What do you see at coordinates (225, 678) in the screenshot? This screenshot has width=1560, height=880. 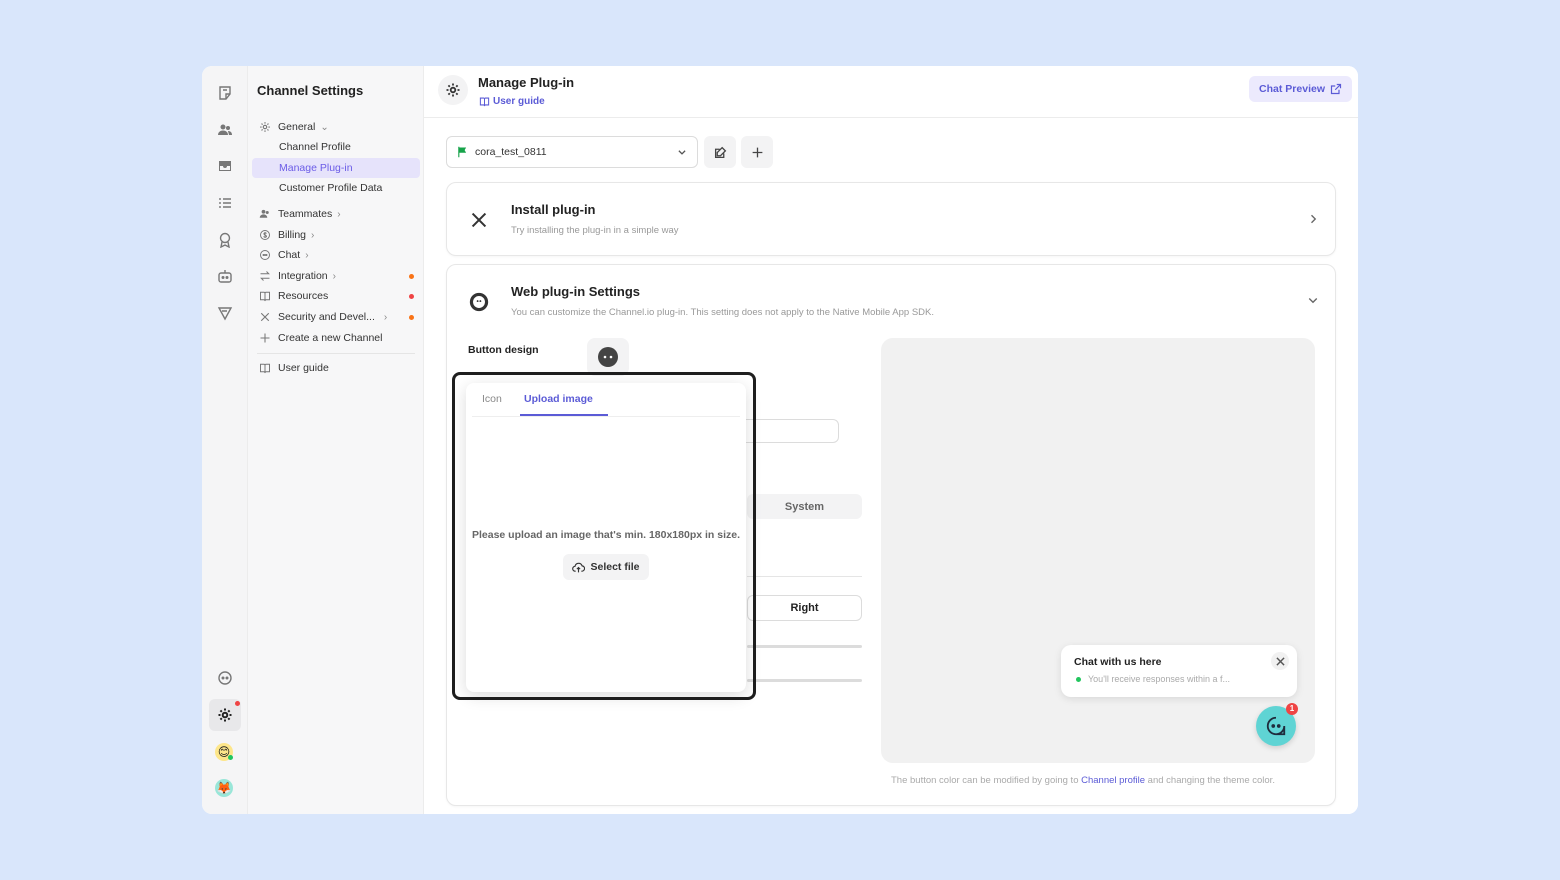 I see `help-chat-icon` at bounding box center [225, 678].